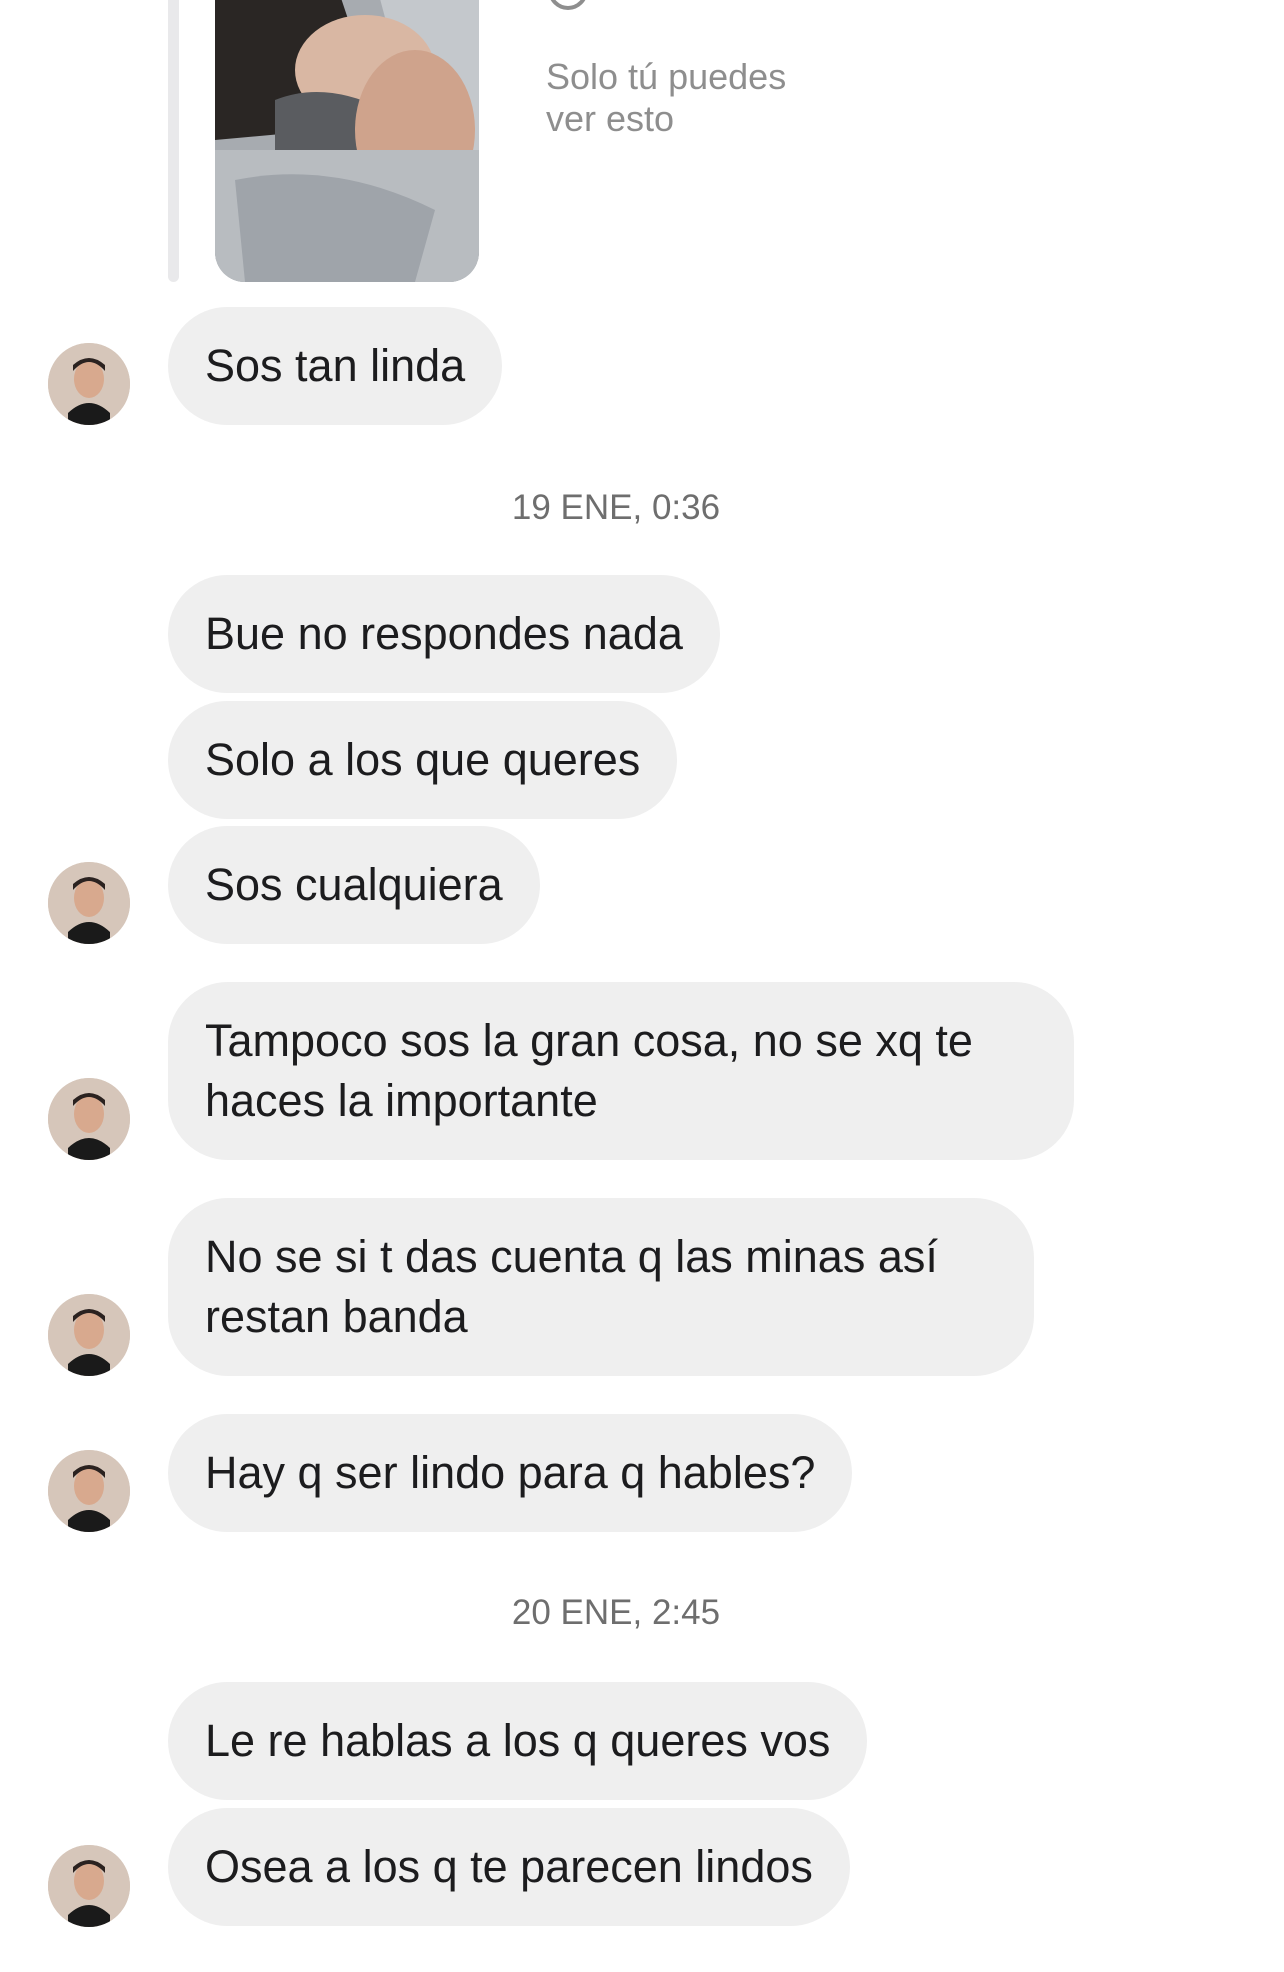  I want to click on message-bubble: Osea a los q te parecen lindos, so click(509, 1867).